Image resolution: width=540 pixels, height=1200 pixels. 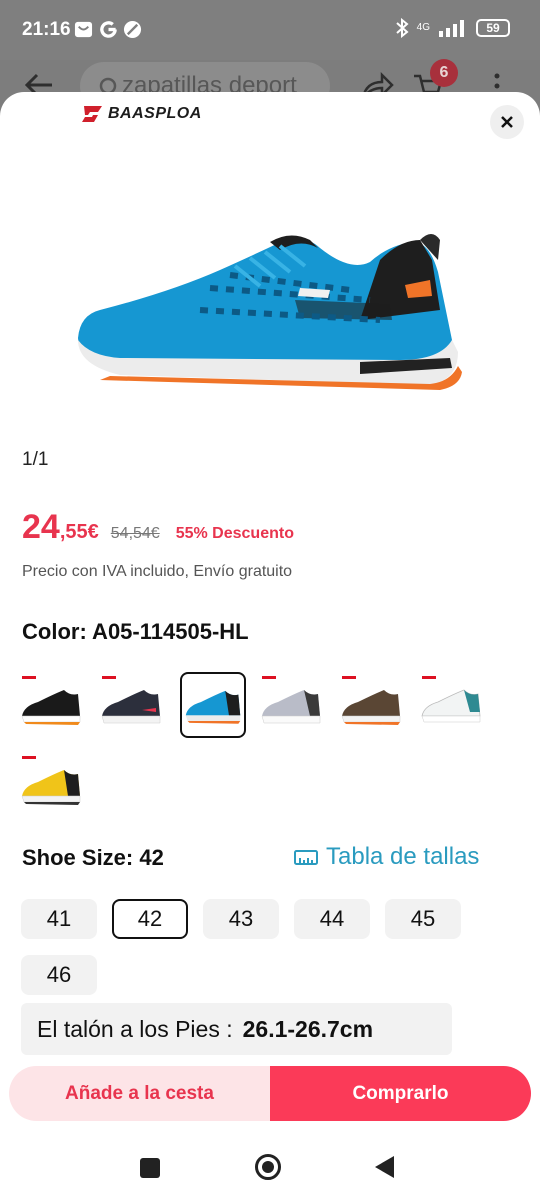 I want to click on system-navigation-bar, so click(x=270, y=1167).